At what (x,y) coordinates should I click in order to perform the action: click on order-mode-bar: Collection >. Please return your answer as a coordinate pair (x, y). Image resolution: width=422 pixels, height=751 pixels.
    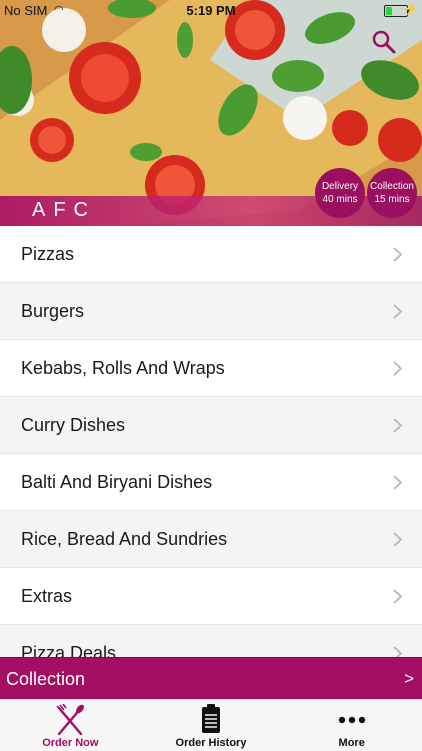
    Looking at the image, I should click on (211, 678).